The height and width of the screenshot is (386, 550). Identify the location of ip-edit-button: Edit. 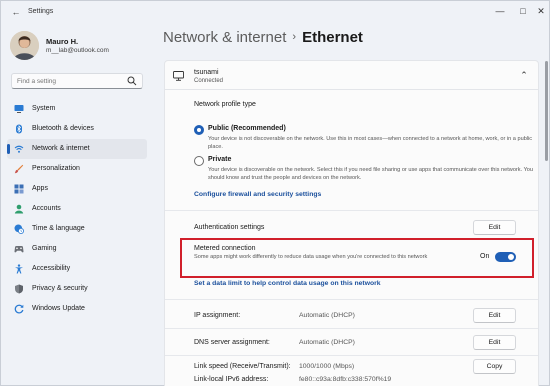
(494, 315).